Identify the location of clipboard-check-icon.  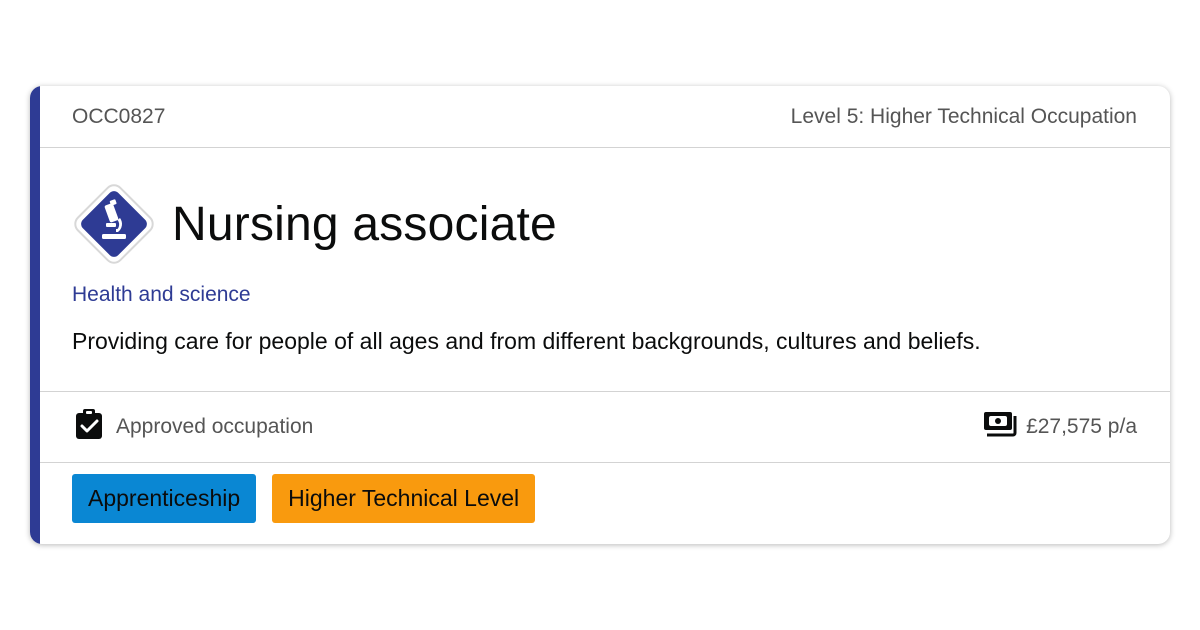
(89, 427).